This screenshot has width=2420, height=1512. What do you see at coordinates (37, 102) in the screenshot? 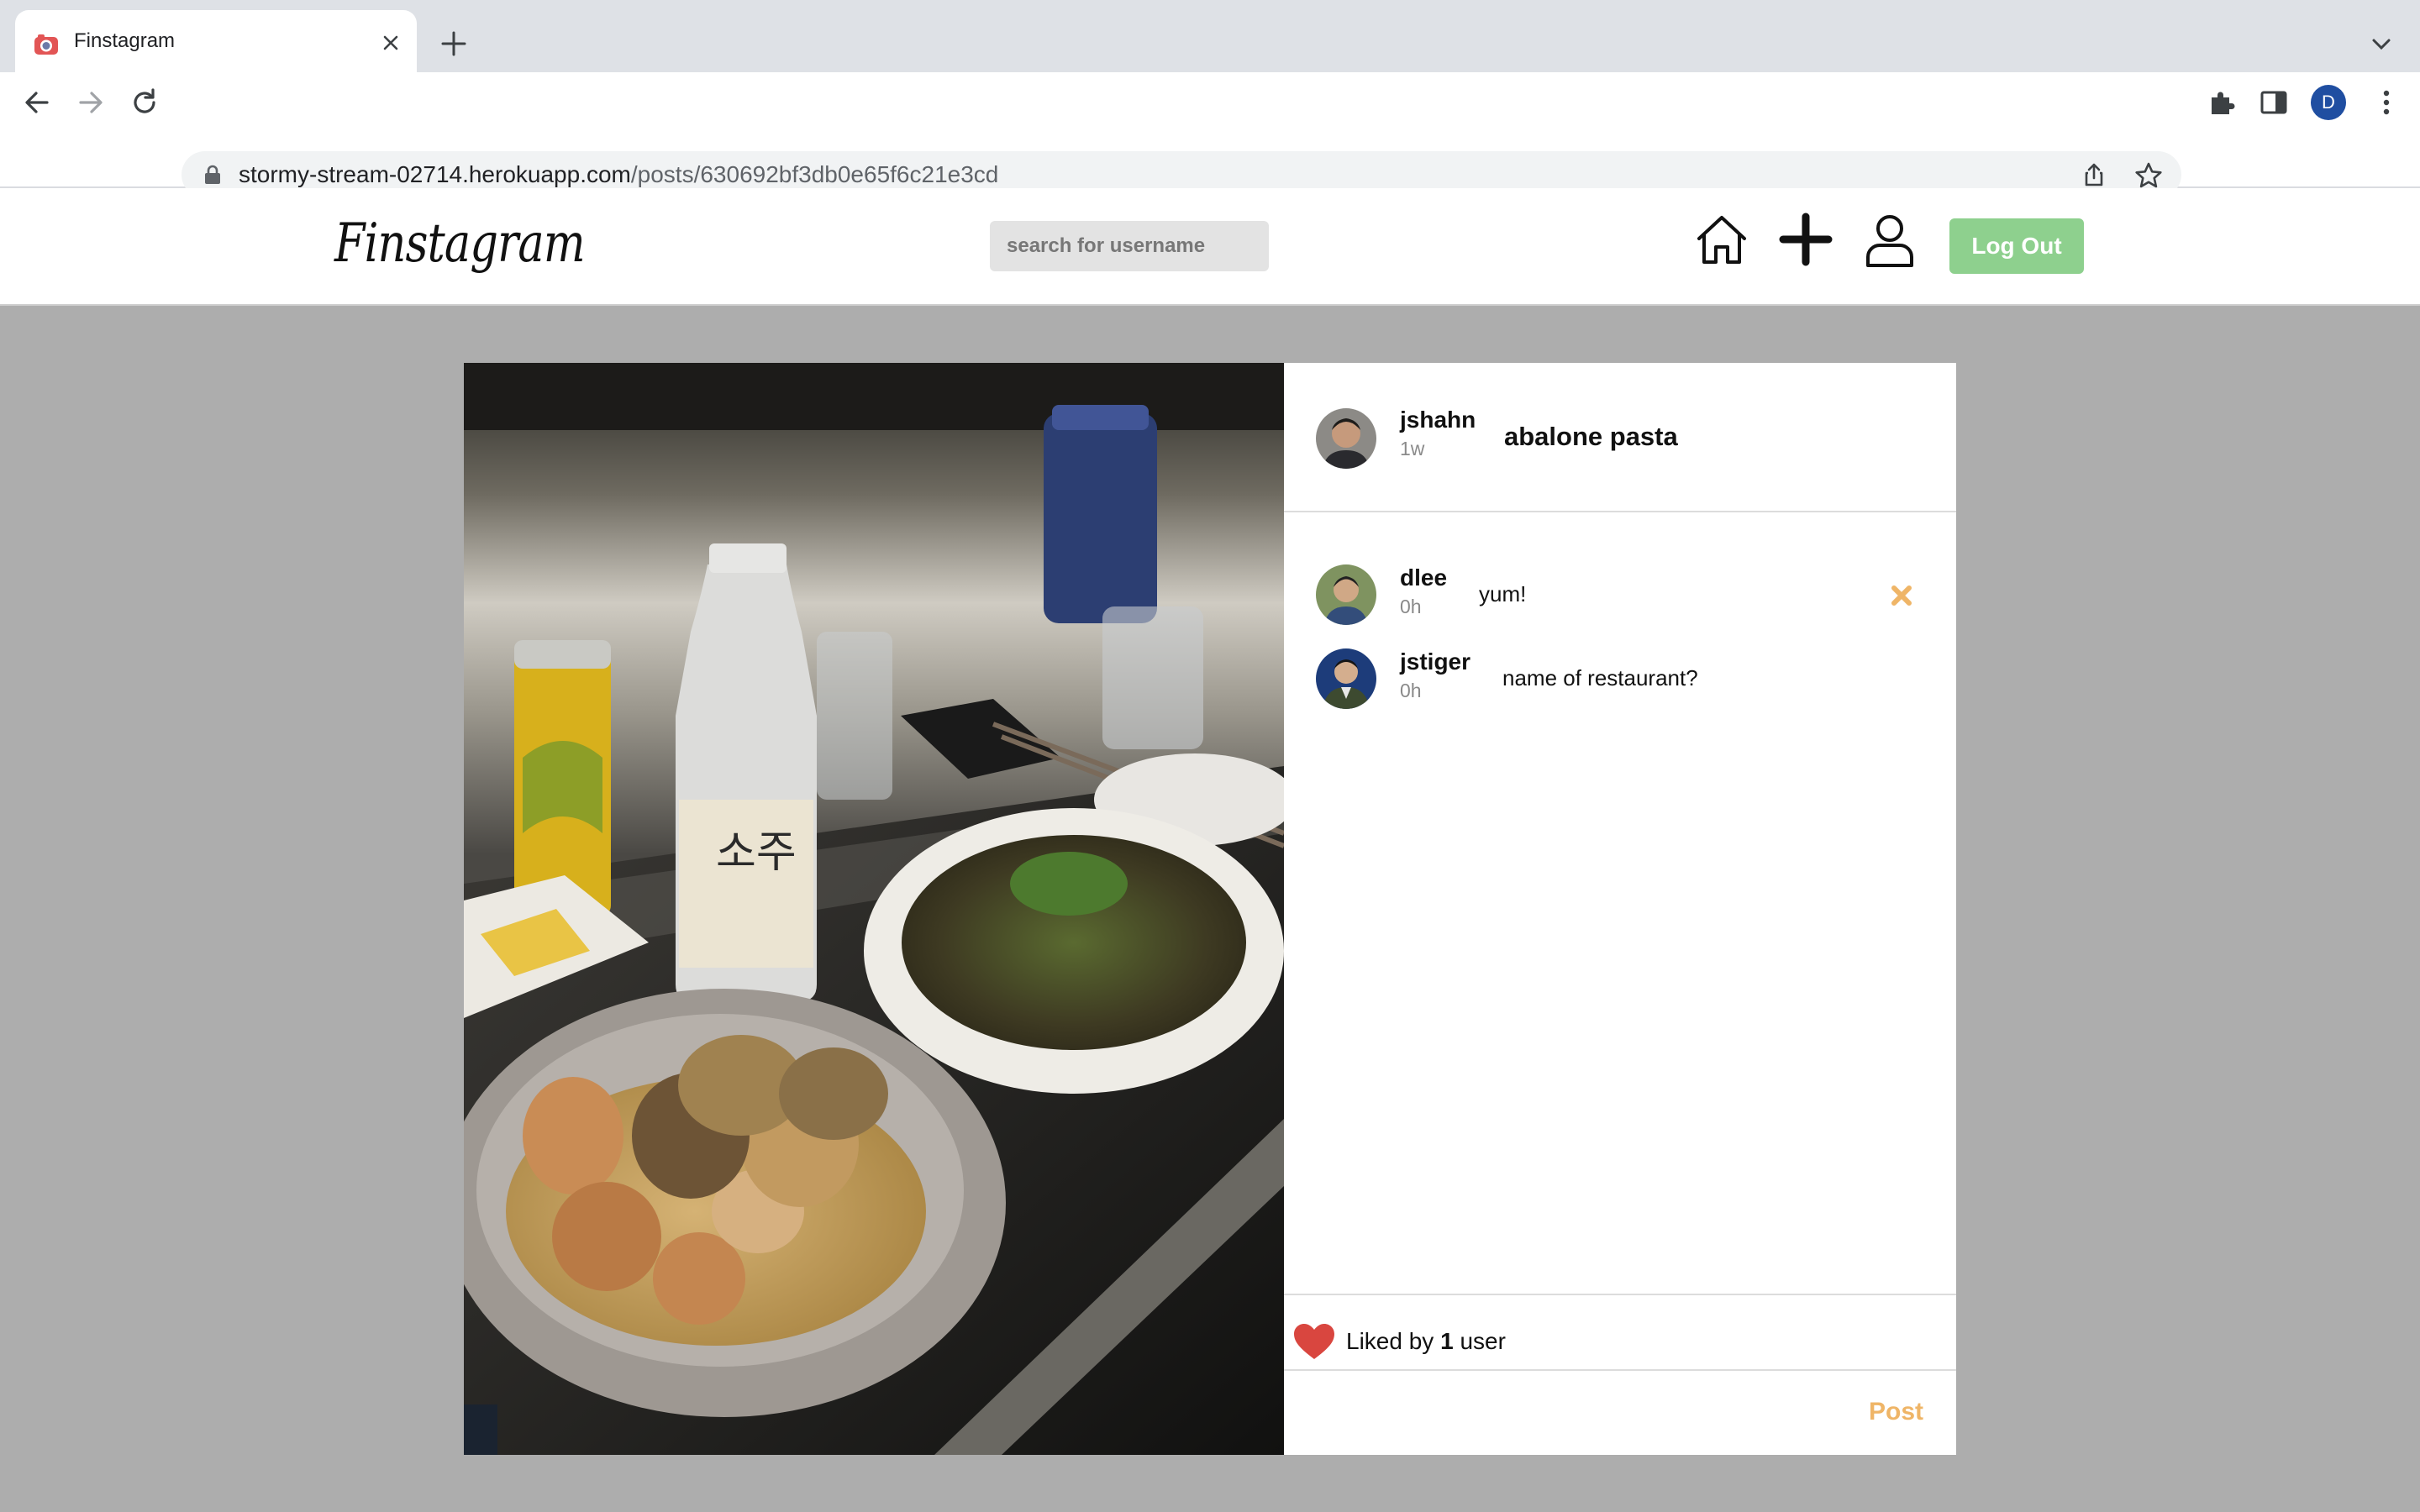
I see `back-icon` at bounding box center [37, 102].